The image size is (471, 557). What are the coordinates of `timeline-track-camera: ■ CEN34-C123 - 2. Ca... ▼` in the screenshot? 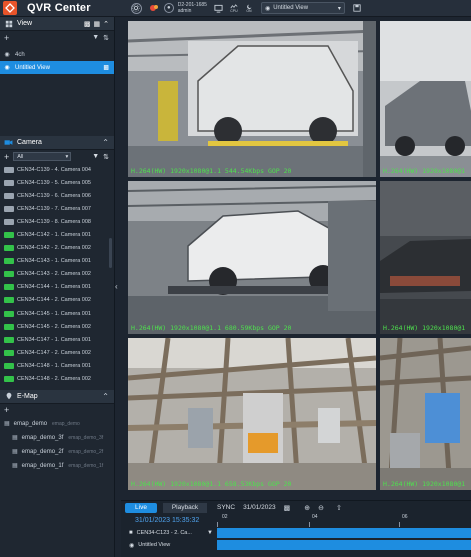 It's located at (296, 533).